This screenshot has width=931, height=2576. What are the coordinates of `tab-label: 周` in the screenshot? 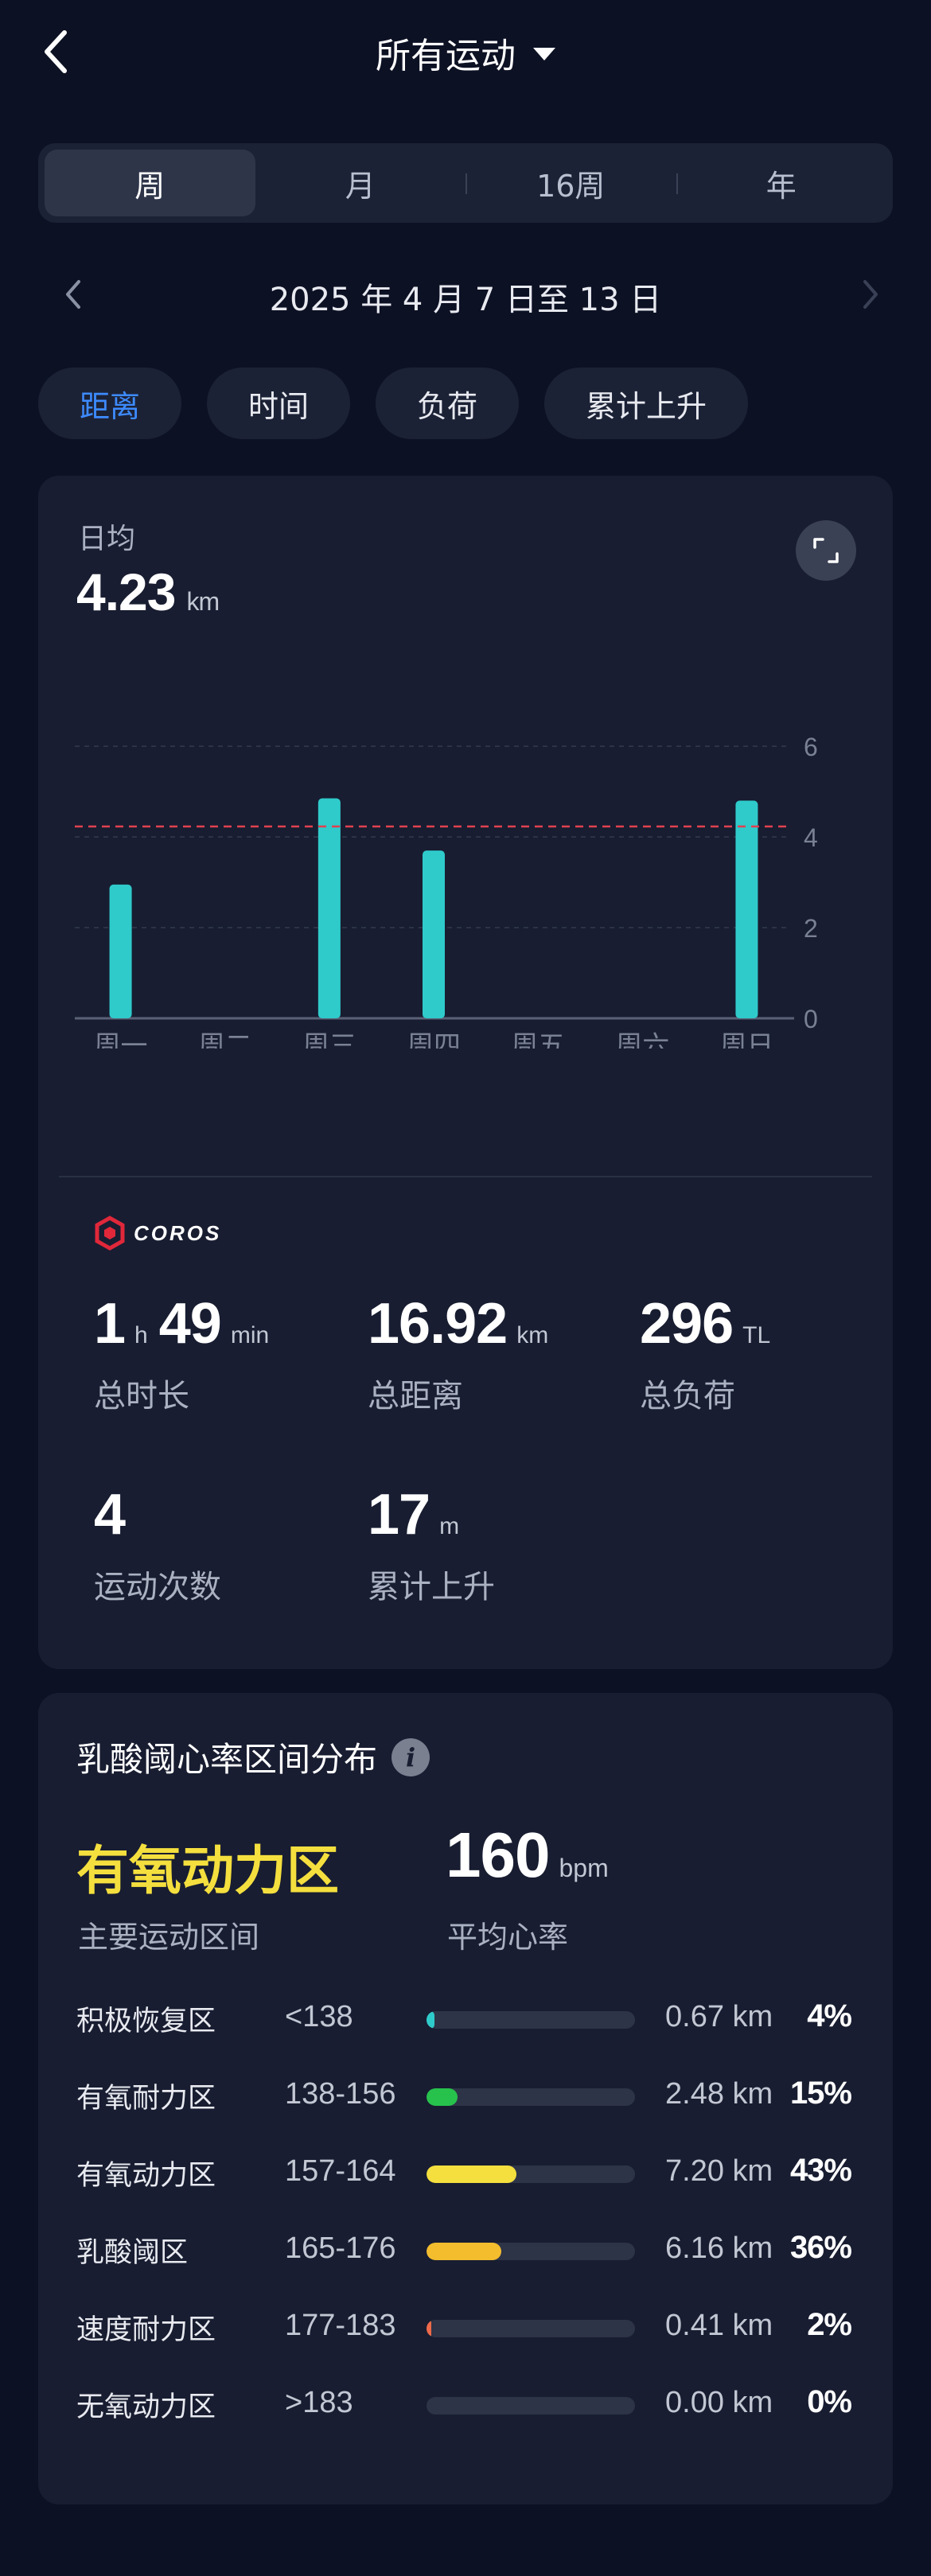 It's located at (150, 186).